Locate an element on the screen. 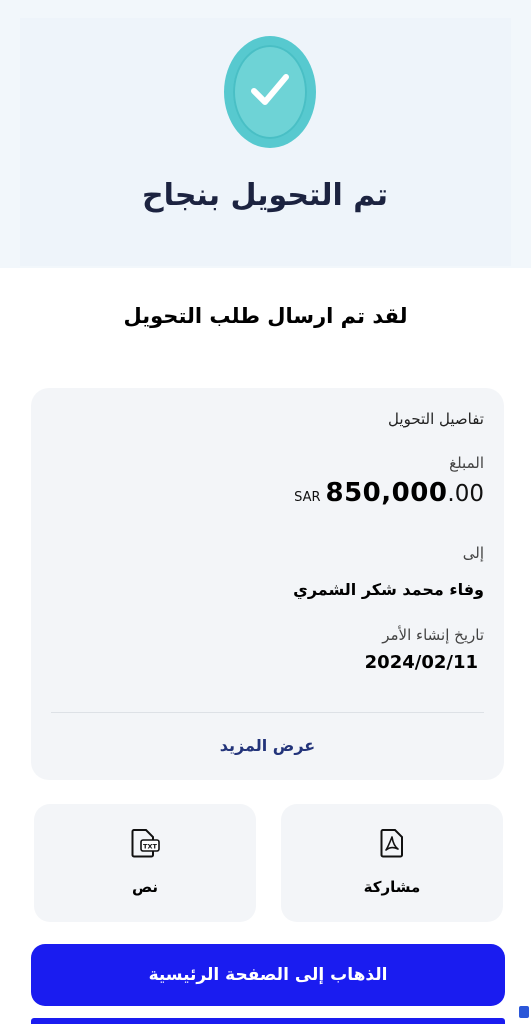 The width and height of the screenshot is (531, 1024). pdf-icon is located at coordinates (392, 845).